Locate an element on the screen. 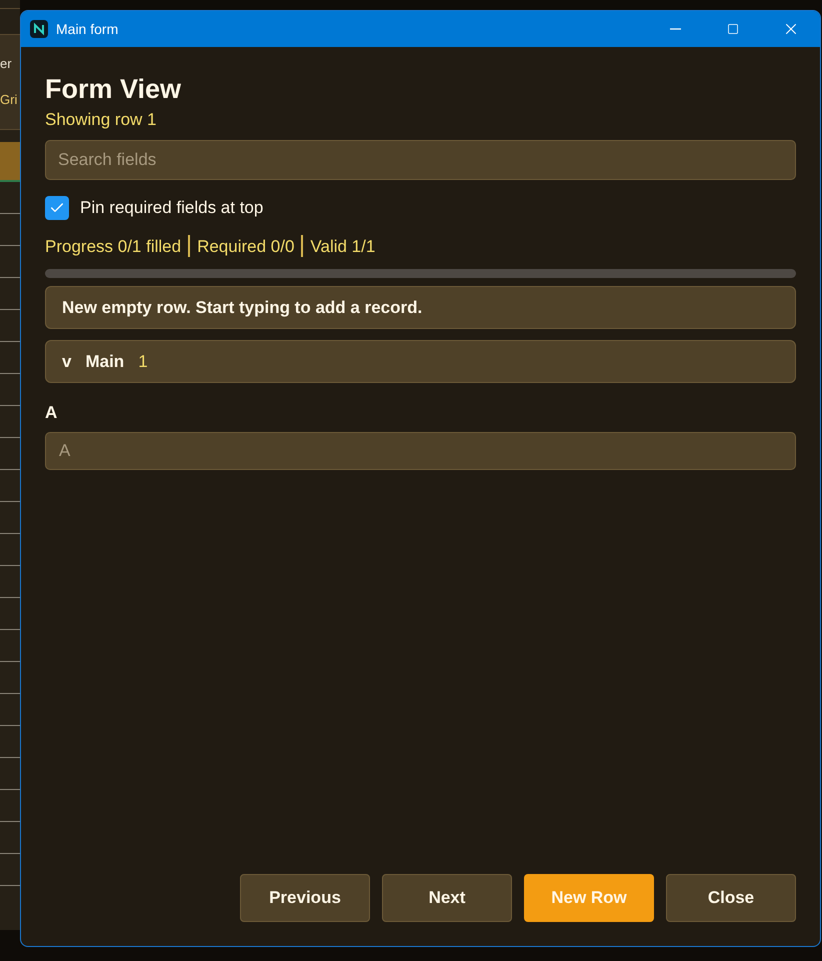 Image resolution: width=822 pixels, height=961 pixels. minimize-icon is located at coordinates (675, 29).